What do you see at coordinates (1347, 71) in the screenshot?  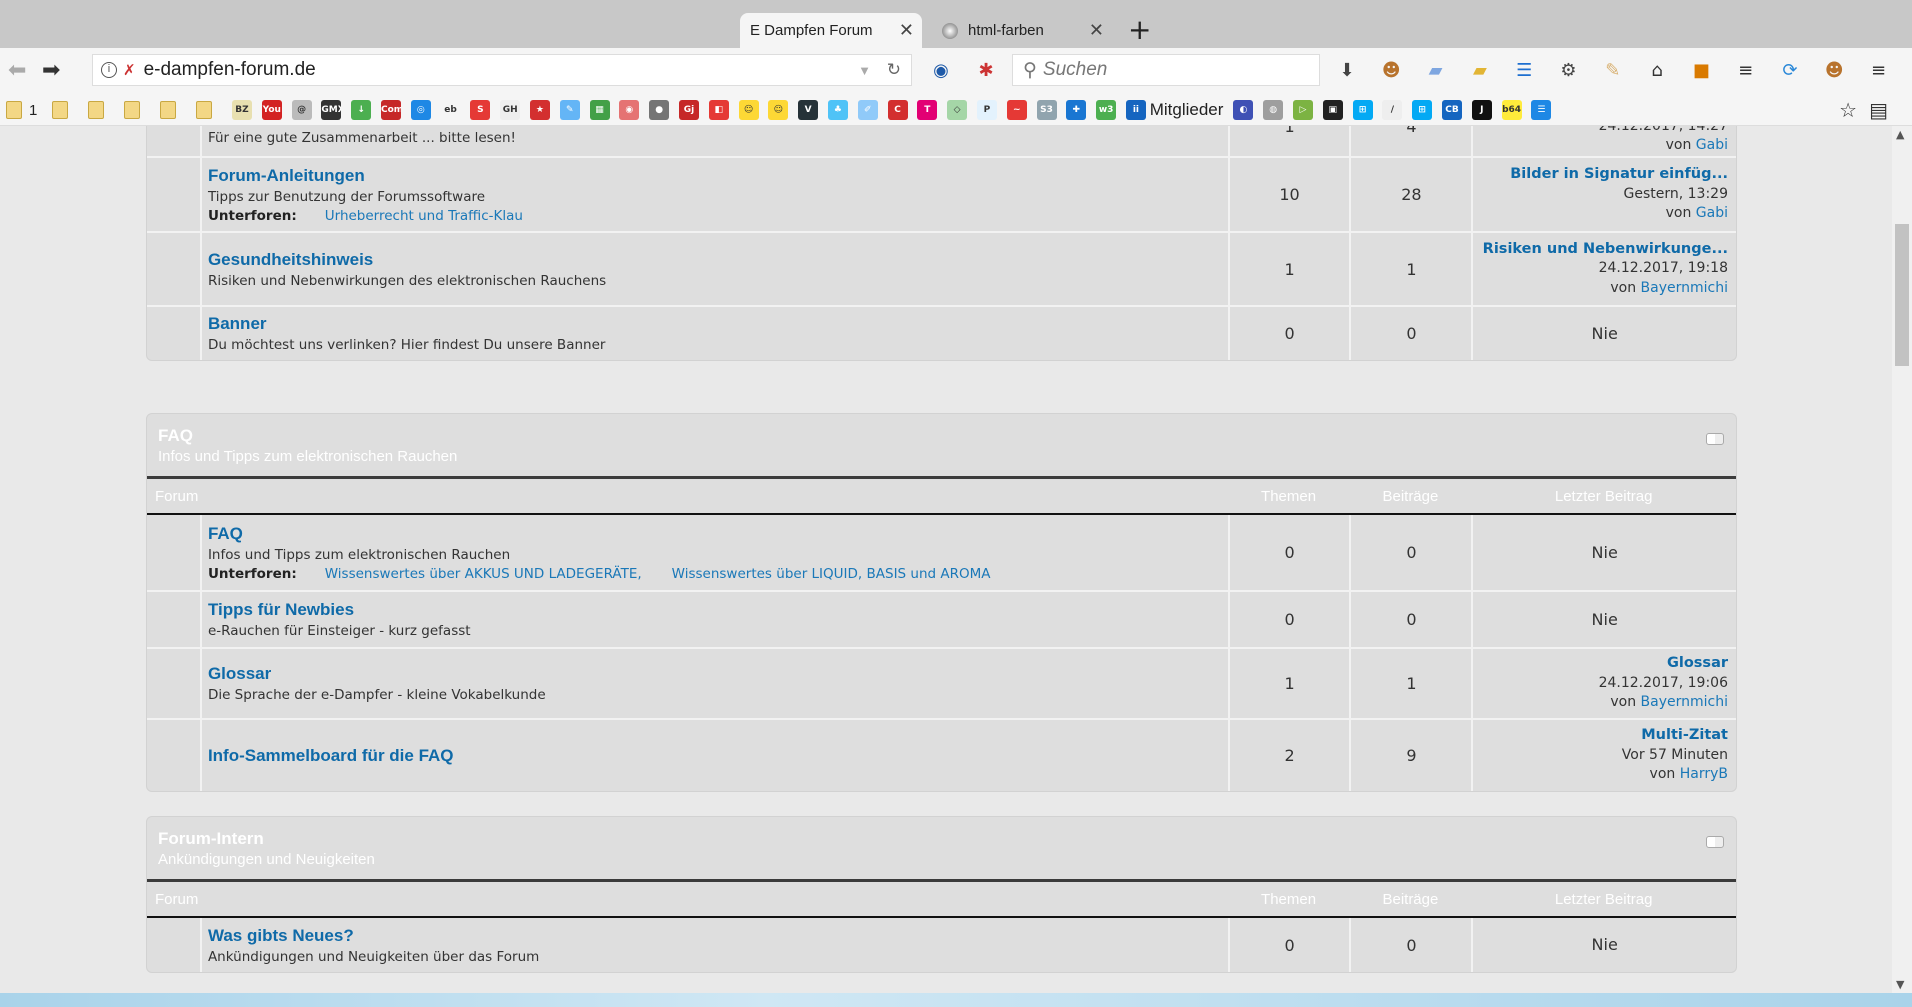 I see `download-icon: ⬇` at bounding box center [1347, 71].